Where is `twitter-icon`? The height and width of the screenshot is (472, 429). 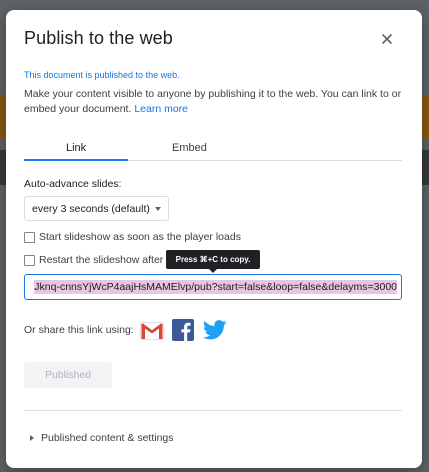 twitter-icon is located at coordinates (214, 330).